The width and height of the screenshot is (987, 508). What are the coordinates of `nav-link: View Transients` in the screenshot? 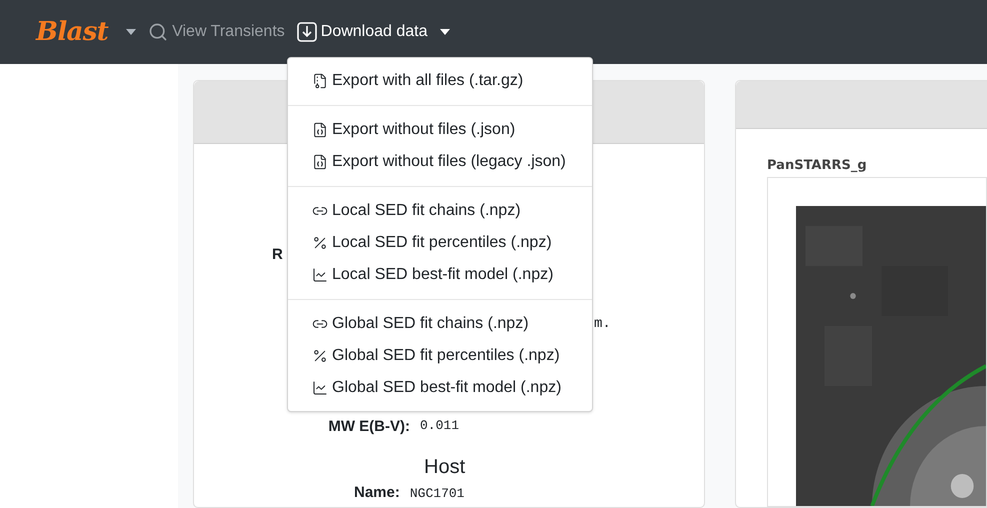 It's located at (216, 32).